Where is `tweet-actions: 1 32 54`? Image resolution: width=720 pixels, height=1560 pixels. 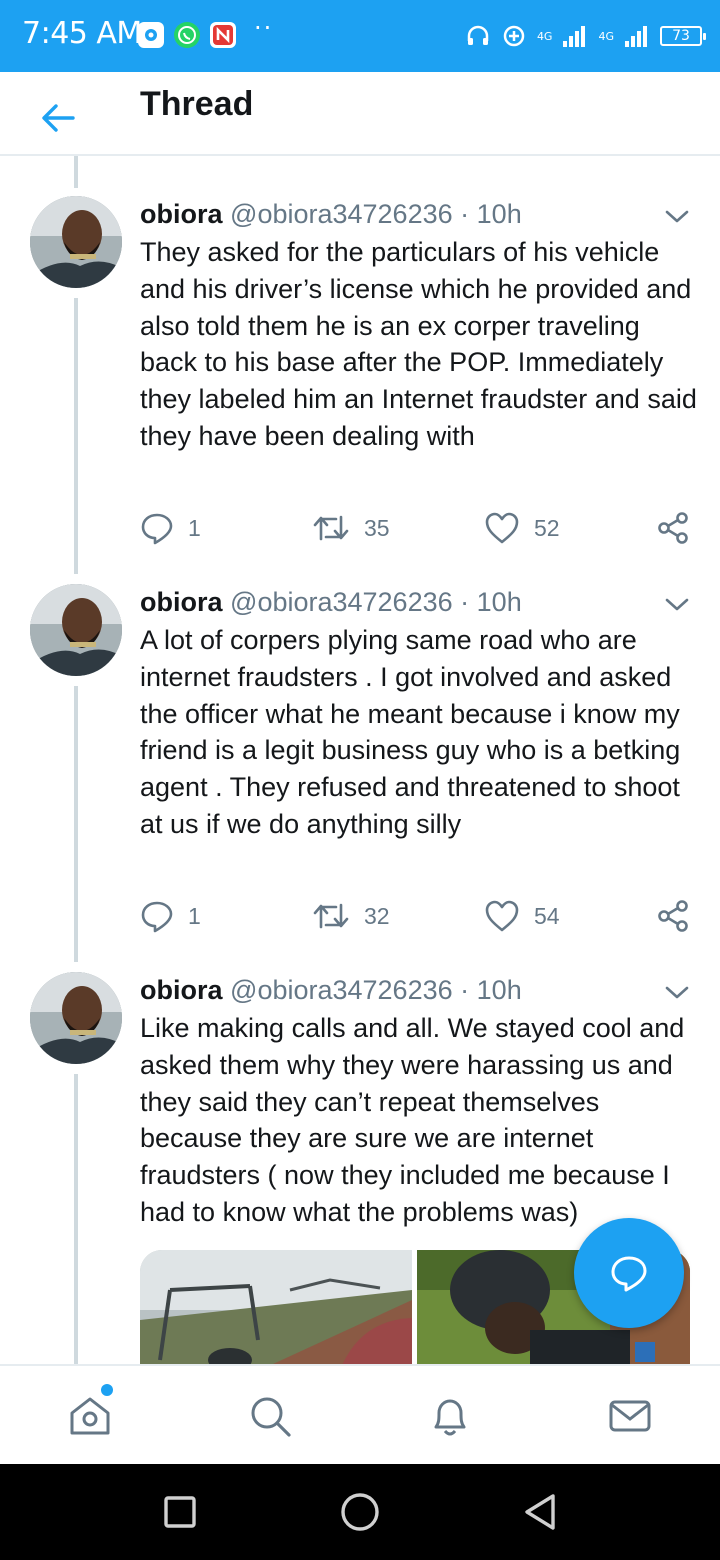
tweet-actions: 1 32 54 is located at coordinates (420, 916).